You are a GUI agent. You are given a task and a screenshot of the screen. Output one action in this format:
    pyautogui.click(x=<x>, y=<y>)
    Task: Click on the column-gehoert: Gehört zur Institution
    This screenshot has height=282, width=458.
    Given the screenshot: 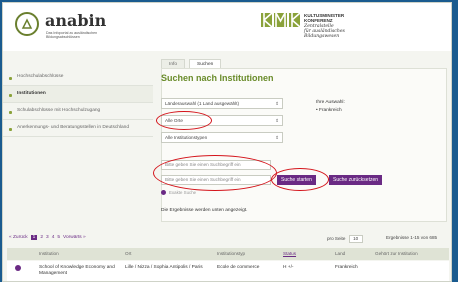 What is the action you would take?
    pyautogui.click(x=396, y=253)
    